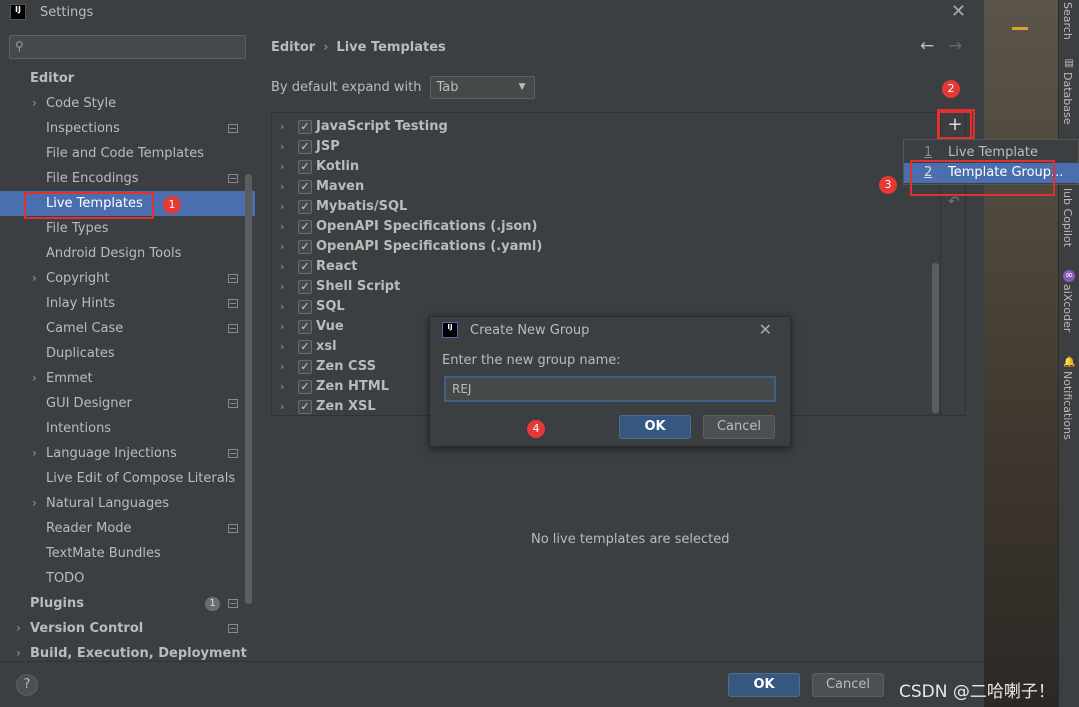 This screenshot has width=1079, height=707. I want to click on dialog-footer: ? OK Cancel, so click(492, 684).